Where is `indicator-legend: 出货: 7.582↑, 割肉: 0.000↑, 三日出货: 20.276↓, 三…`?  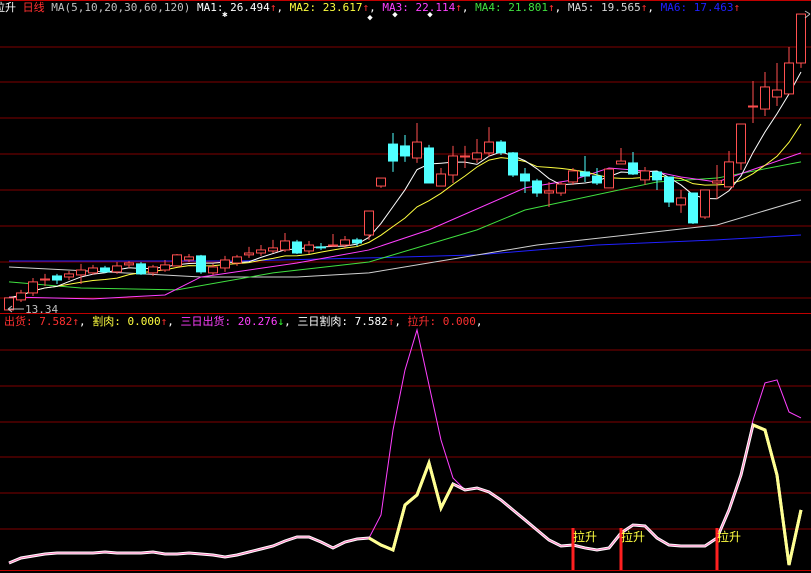
indicator-legend: 出货: 7.582↑, 割肉: 0.000↑, 三日出货: 20.276↓, 三… is located at coordinates (243, 321).